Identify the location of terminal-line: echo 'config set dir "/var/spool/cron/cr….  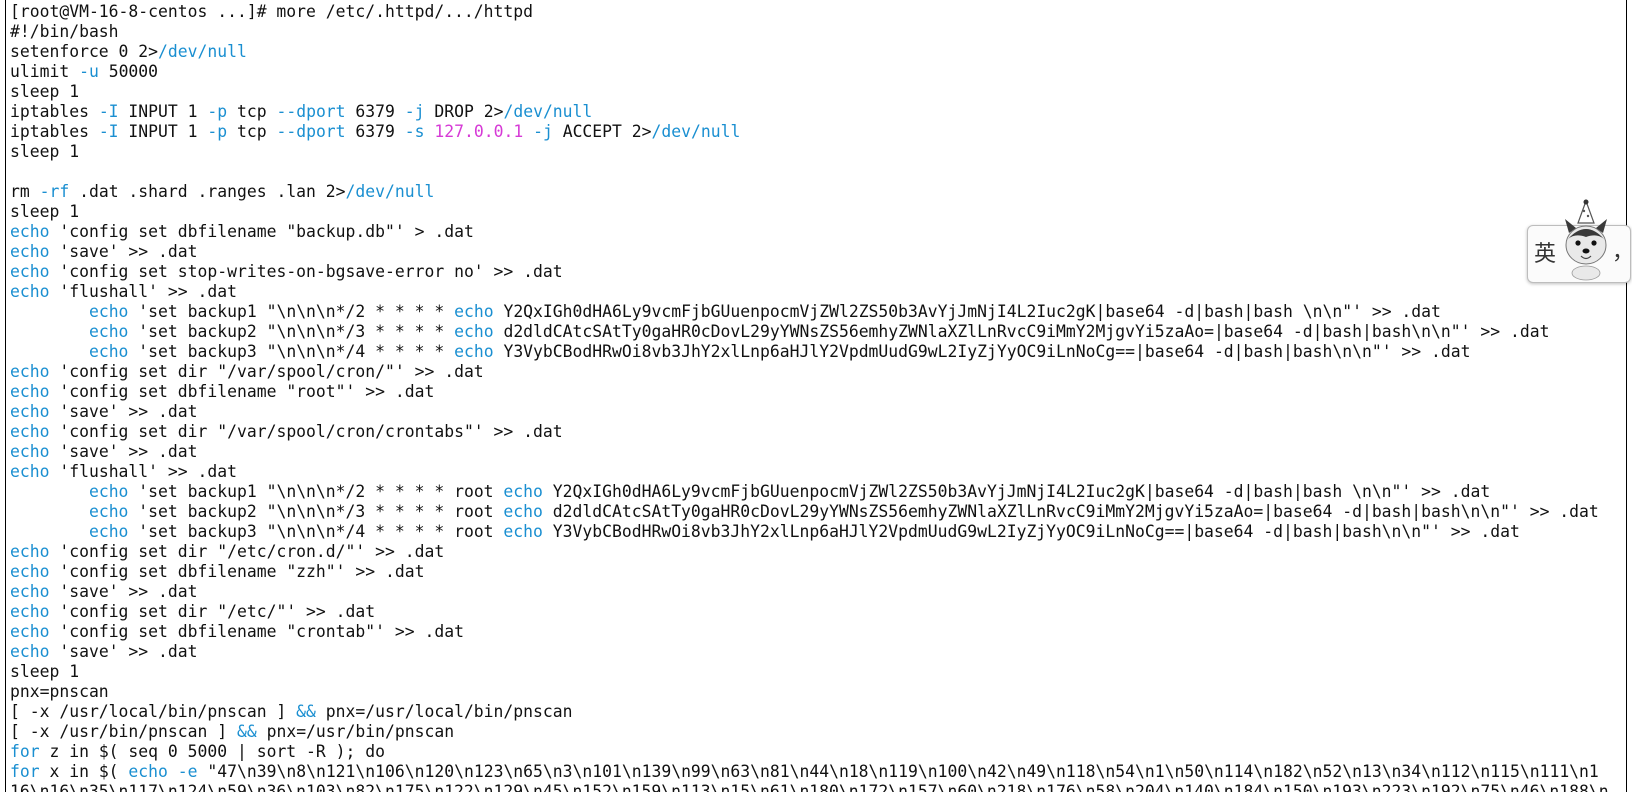
(286, 431).